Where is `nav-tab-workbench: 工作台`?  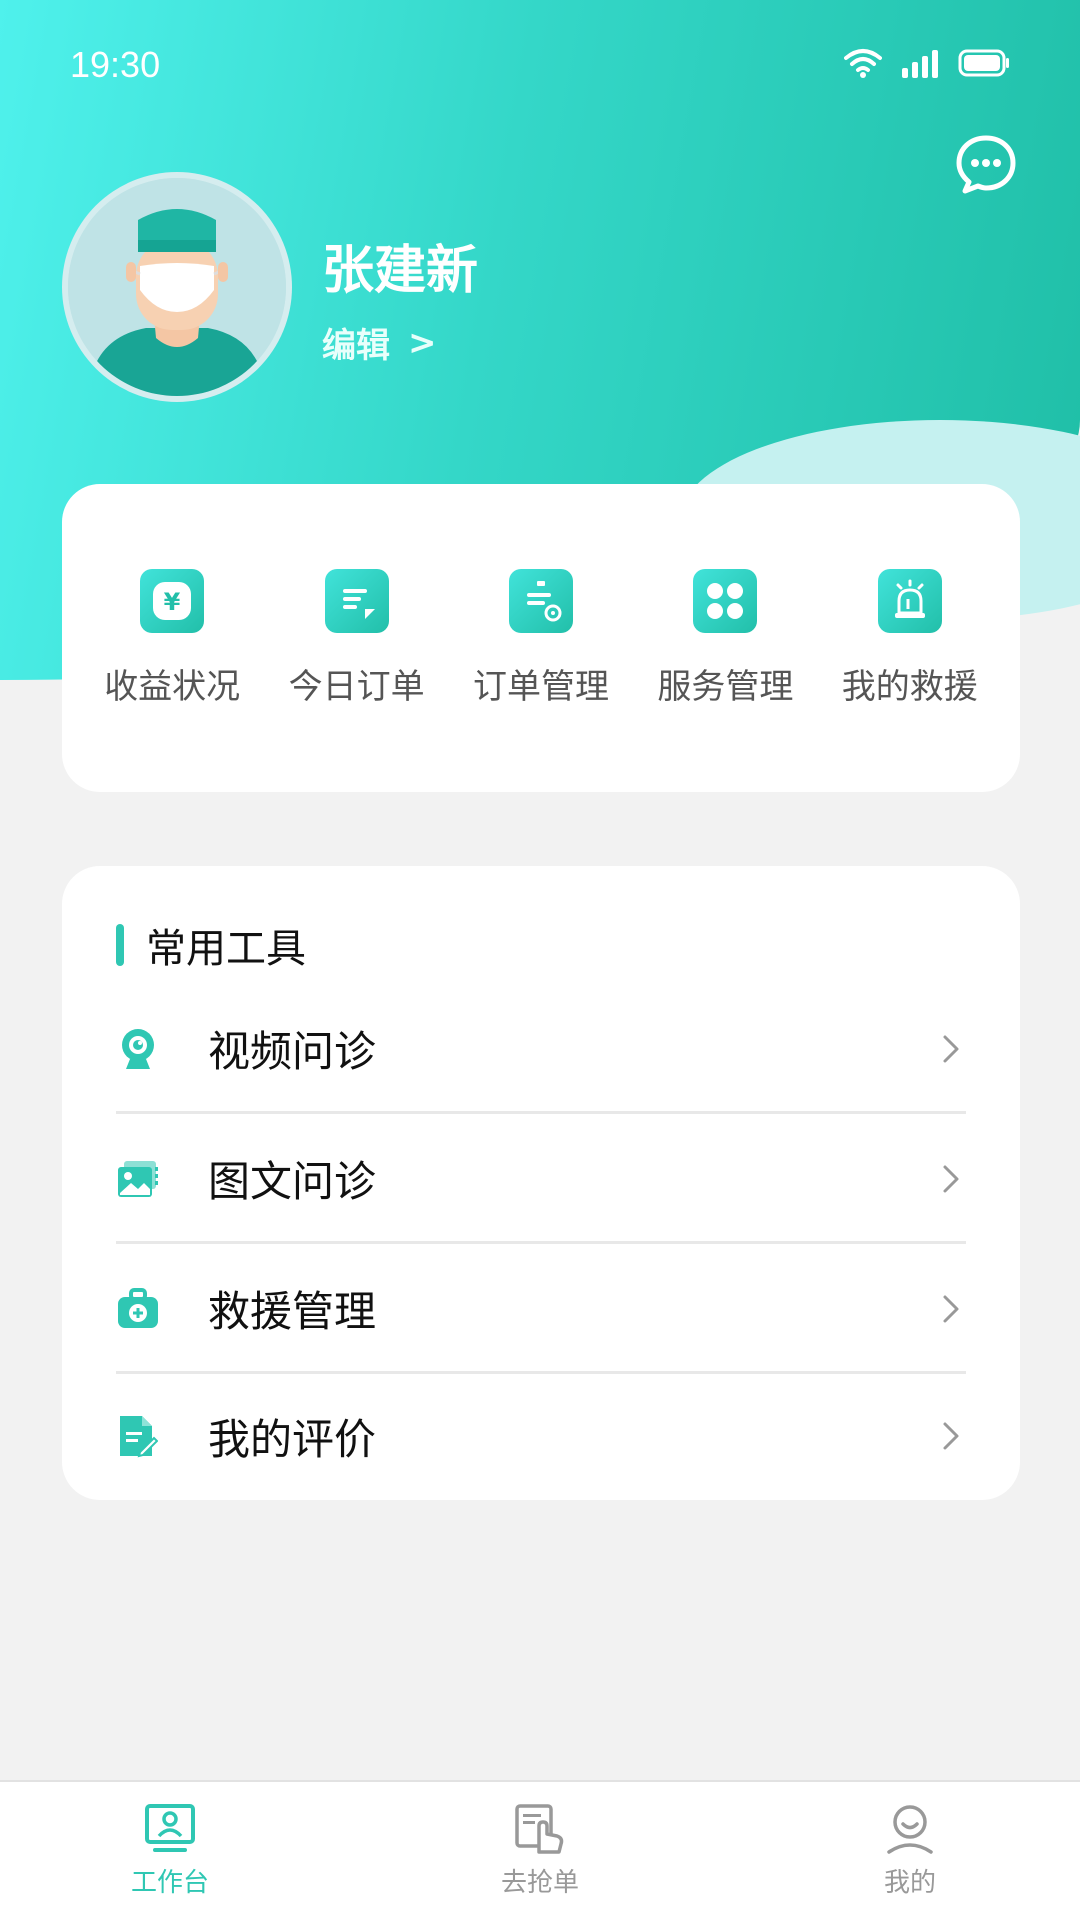
nav-tab-workbench: 工作台 is located at coordinates (170, 1851).